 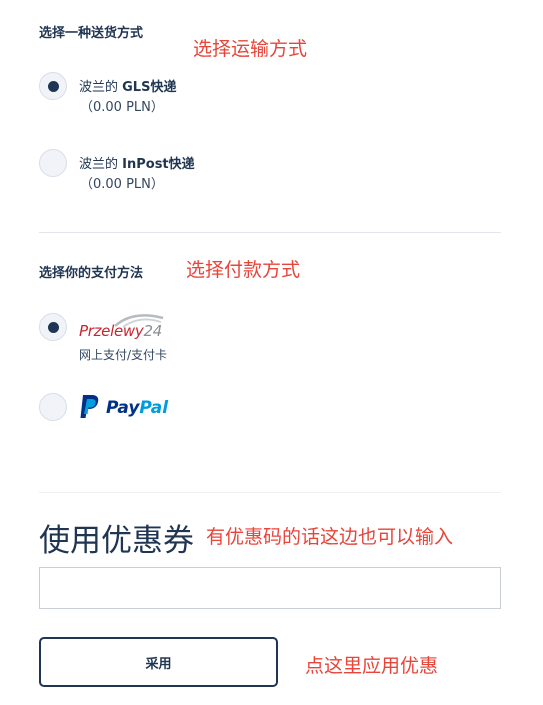 I want to click on apply-coupon-button: 采用, so click(x=158, y=662).